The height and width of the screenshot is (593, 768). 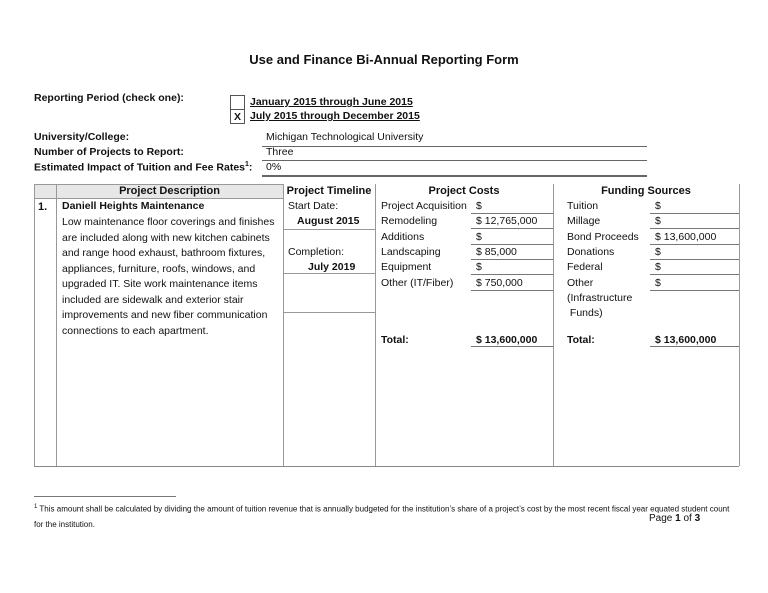 What do you see at coordinates (105, 496) in the screenshot?
I see `footnote-separator` at bounding box center [105, 496].